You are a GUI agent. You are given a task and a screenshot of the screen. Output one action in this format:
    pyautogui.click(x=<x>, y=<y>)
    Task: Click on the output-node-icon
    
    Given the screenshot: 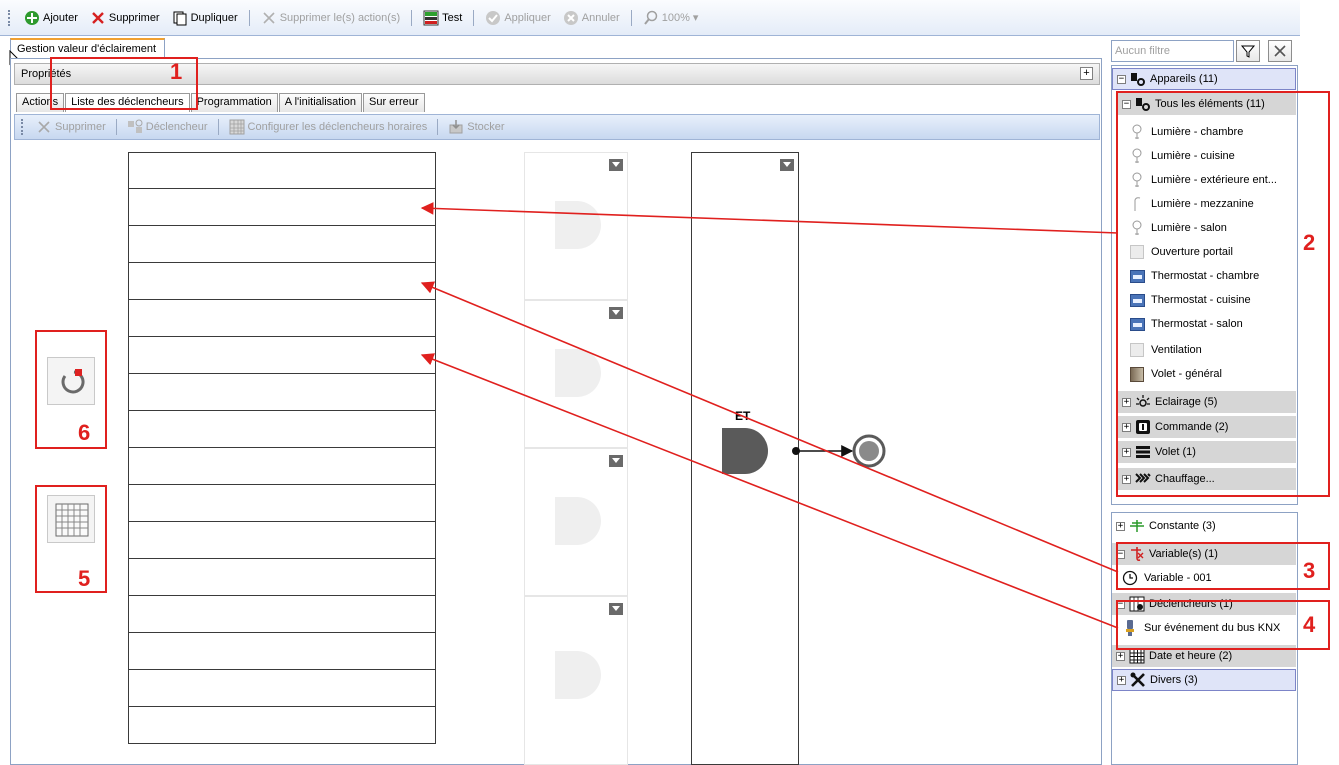 What is the action you would take?
    pyautogui.click(x=869, y=451)
    